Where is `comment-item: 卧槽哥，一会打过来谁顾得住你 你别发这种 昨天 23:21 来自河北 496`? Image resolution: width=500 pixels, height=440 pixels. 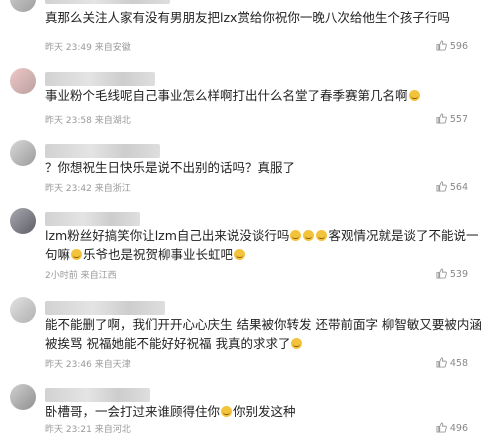
comment-item: 卧槽哥，一会打过来谁顾得住你 你别发这种 昨天 23:21 来自河北 496 is located at coordinates (250, 412).